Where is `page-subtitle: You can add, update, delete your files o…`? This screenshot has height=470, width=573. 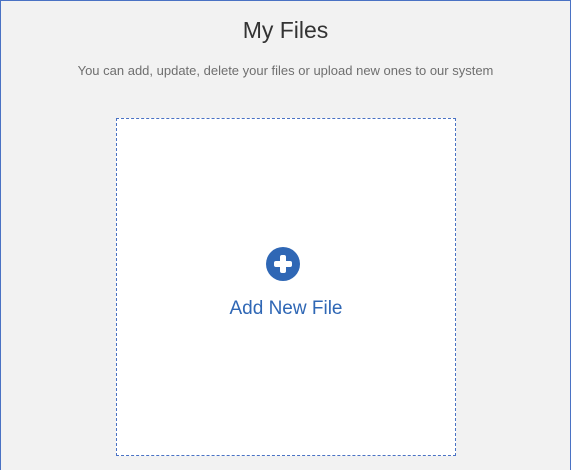
page-subtitle: You can add, update, delete your files o… is located at coordinates (285, 70).